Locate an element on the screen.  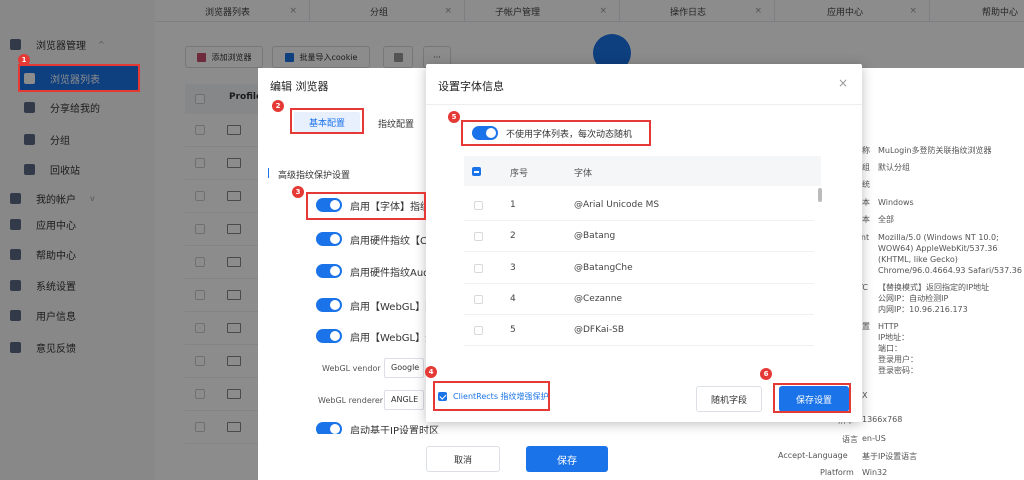
row-font: @Batang is located at coordinates (595, 236).